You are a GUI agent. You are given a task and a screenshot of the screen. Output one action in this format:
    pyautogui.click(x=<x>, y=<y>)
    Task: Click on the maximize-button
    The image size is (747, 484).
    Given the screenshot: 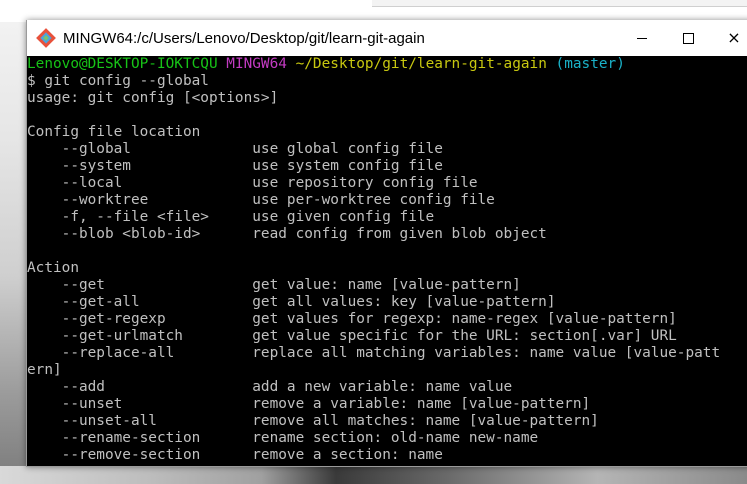 What is the action you would take?
    pyautogui.click(x=688, y=38)
    